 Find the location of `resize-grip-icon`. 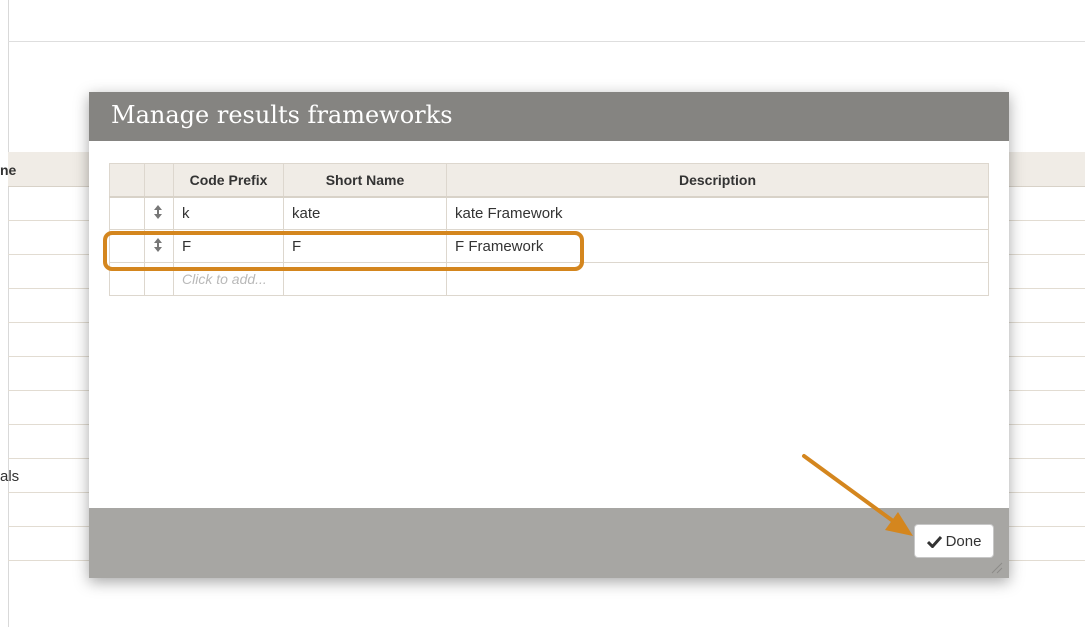

resize-grip-icon is located at coordinates (995, 566).